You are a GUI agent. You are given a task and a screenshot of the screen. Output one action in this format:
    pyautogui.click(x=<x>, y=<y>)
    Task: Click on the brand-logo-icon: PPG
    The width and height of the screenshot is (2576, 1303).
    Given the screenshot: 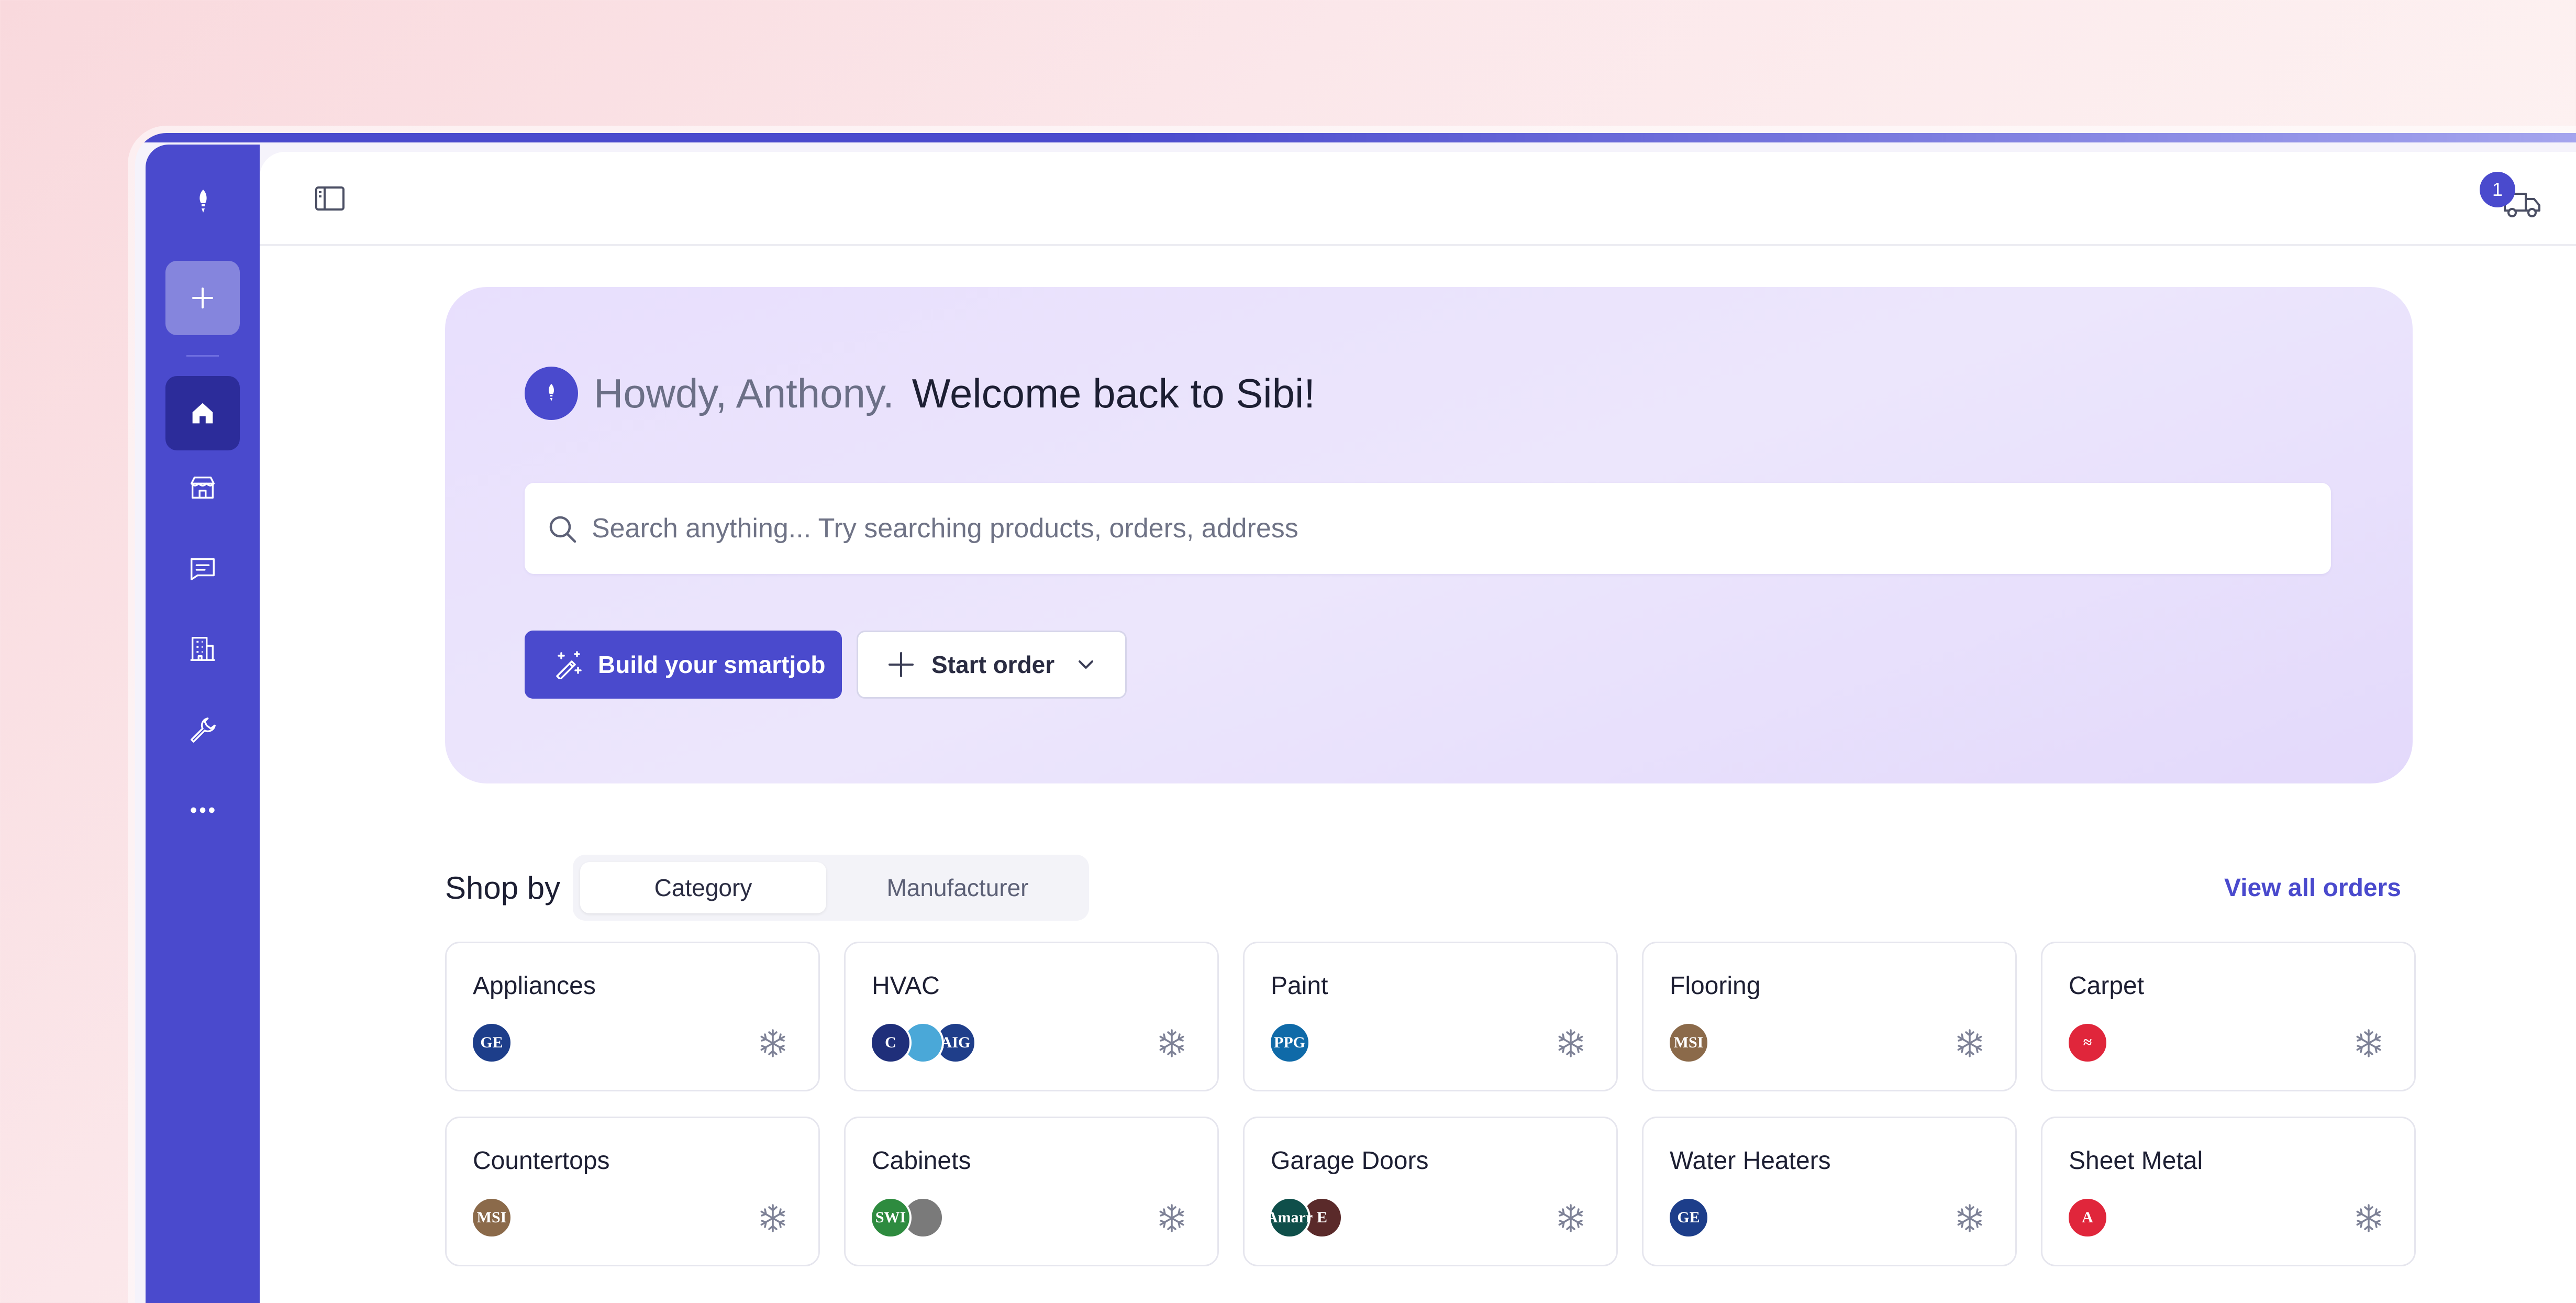 What is the action you would take?
    pyautogui.click(x=1290, y=1043)
    